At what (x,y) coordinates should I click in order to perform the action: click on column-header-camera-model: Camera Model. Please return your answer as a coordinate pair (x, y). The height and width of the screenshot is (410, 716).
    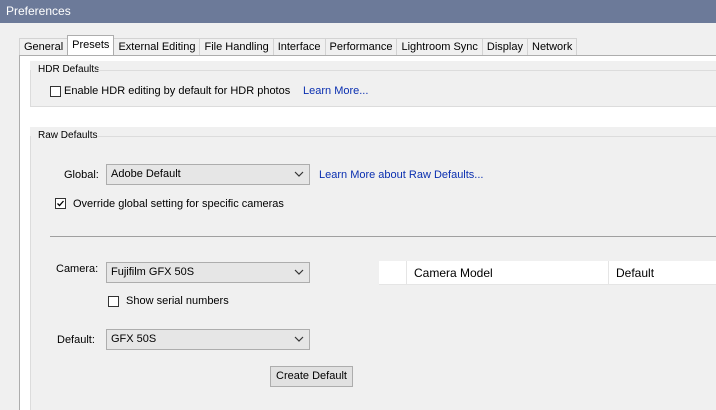
    Looking at the image, I should click on (507, 273).